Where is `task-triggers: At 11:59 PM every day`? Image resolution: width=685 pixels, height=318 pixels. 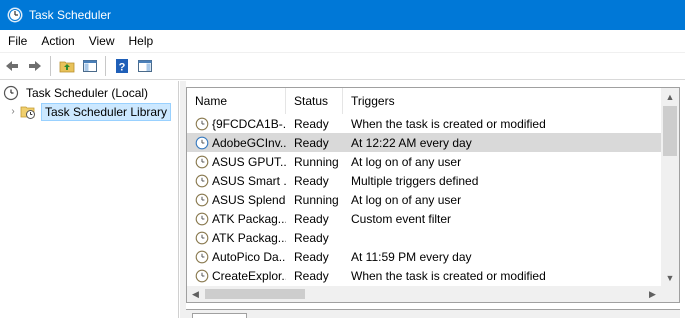 task-triggers: At 11:59 PM every day is located at coordinates (411, 256).